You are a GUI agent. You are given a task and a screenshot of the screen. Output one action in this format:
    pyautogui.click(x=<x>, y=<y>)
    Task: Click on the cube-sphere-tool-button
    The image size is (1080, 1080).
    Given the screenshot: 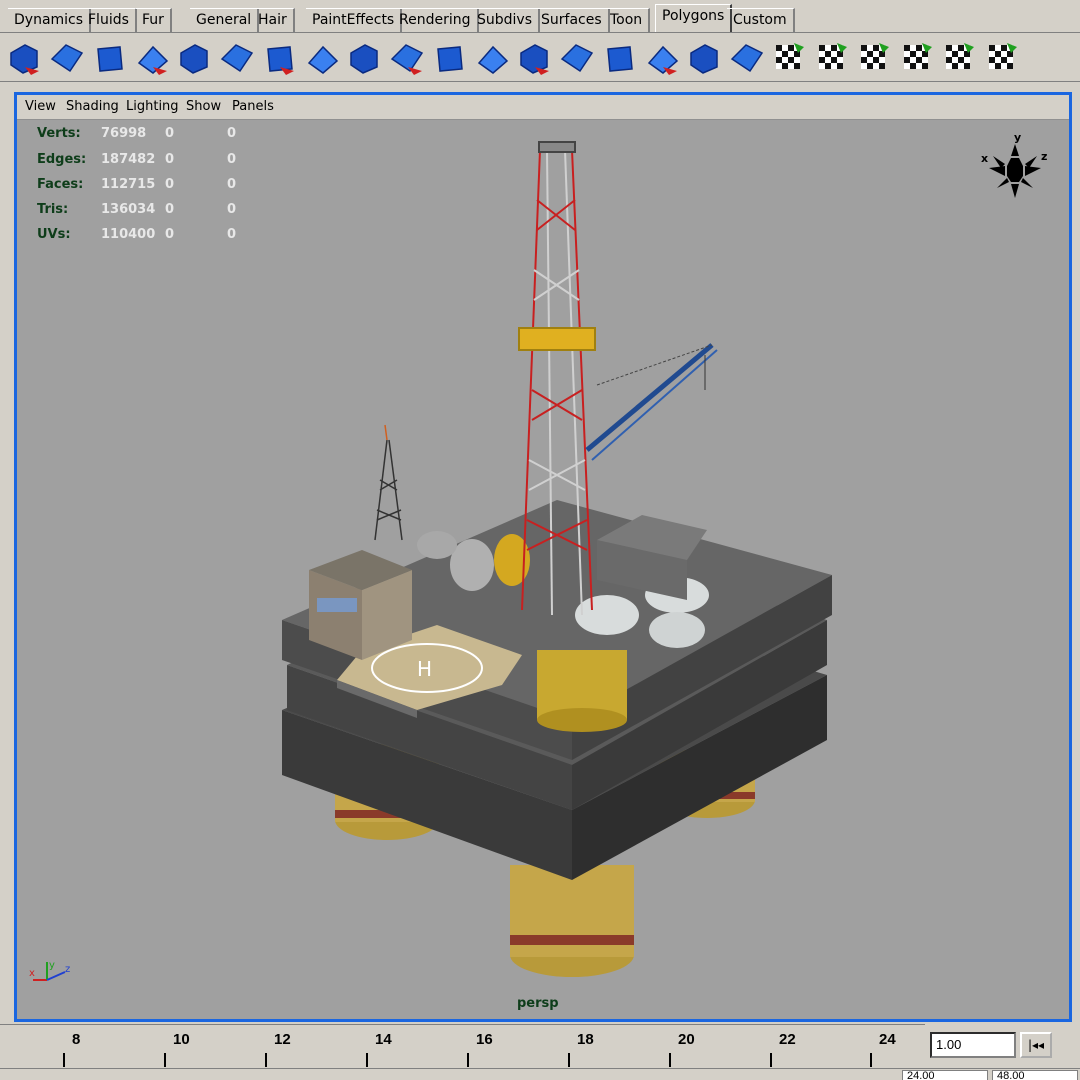 What is the action you would take?
    pyautogui.click(x=152, y=58)
    